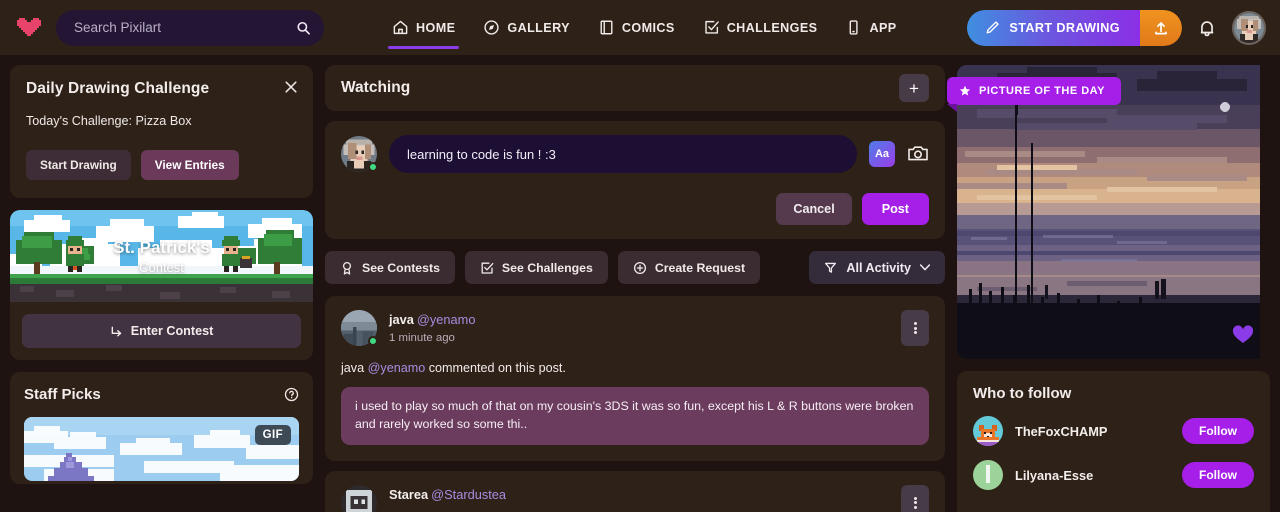 This screenshot has width=1280, height=512. I want to click on post-composer: Aa Cancel Post, so click(635, 180).